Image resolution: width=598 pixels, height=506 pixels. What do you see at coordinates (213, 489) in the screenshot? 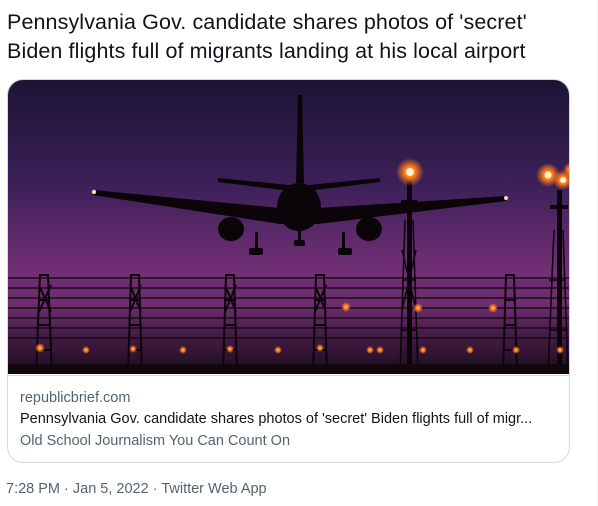
I see `tweet-source: Twitter Web App` at bounding box center [213, 489].